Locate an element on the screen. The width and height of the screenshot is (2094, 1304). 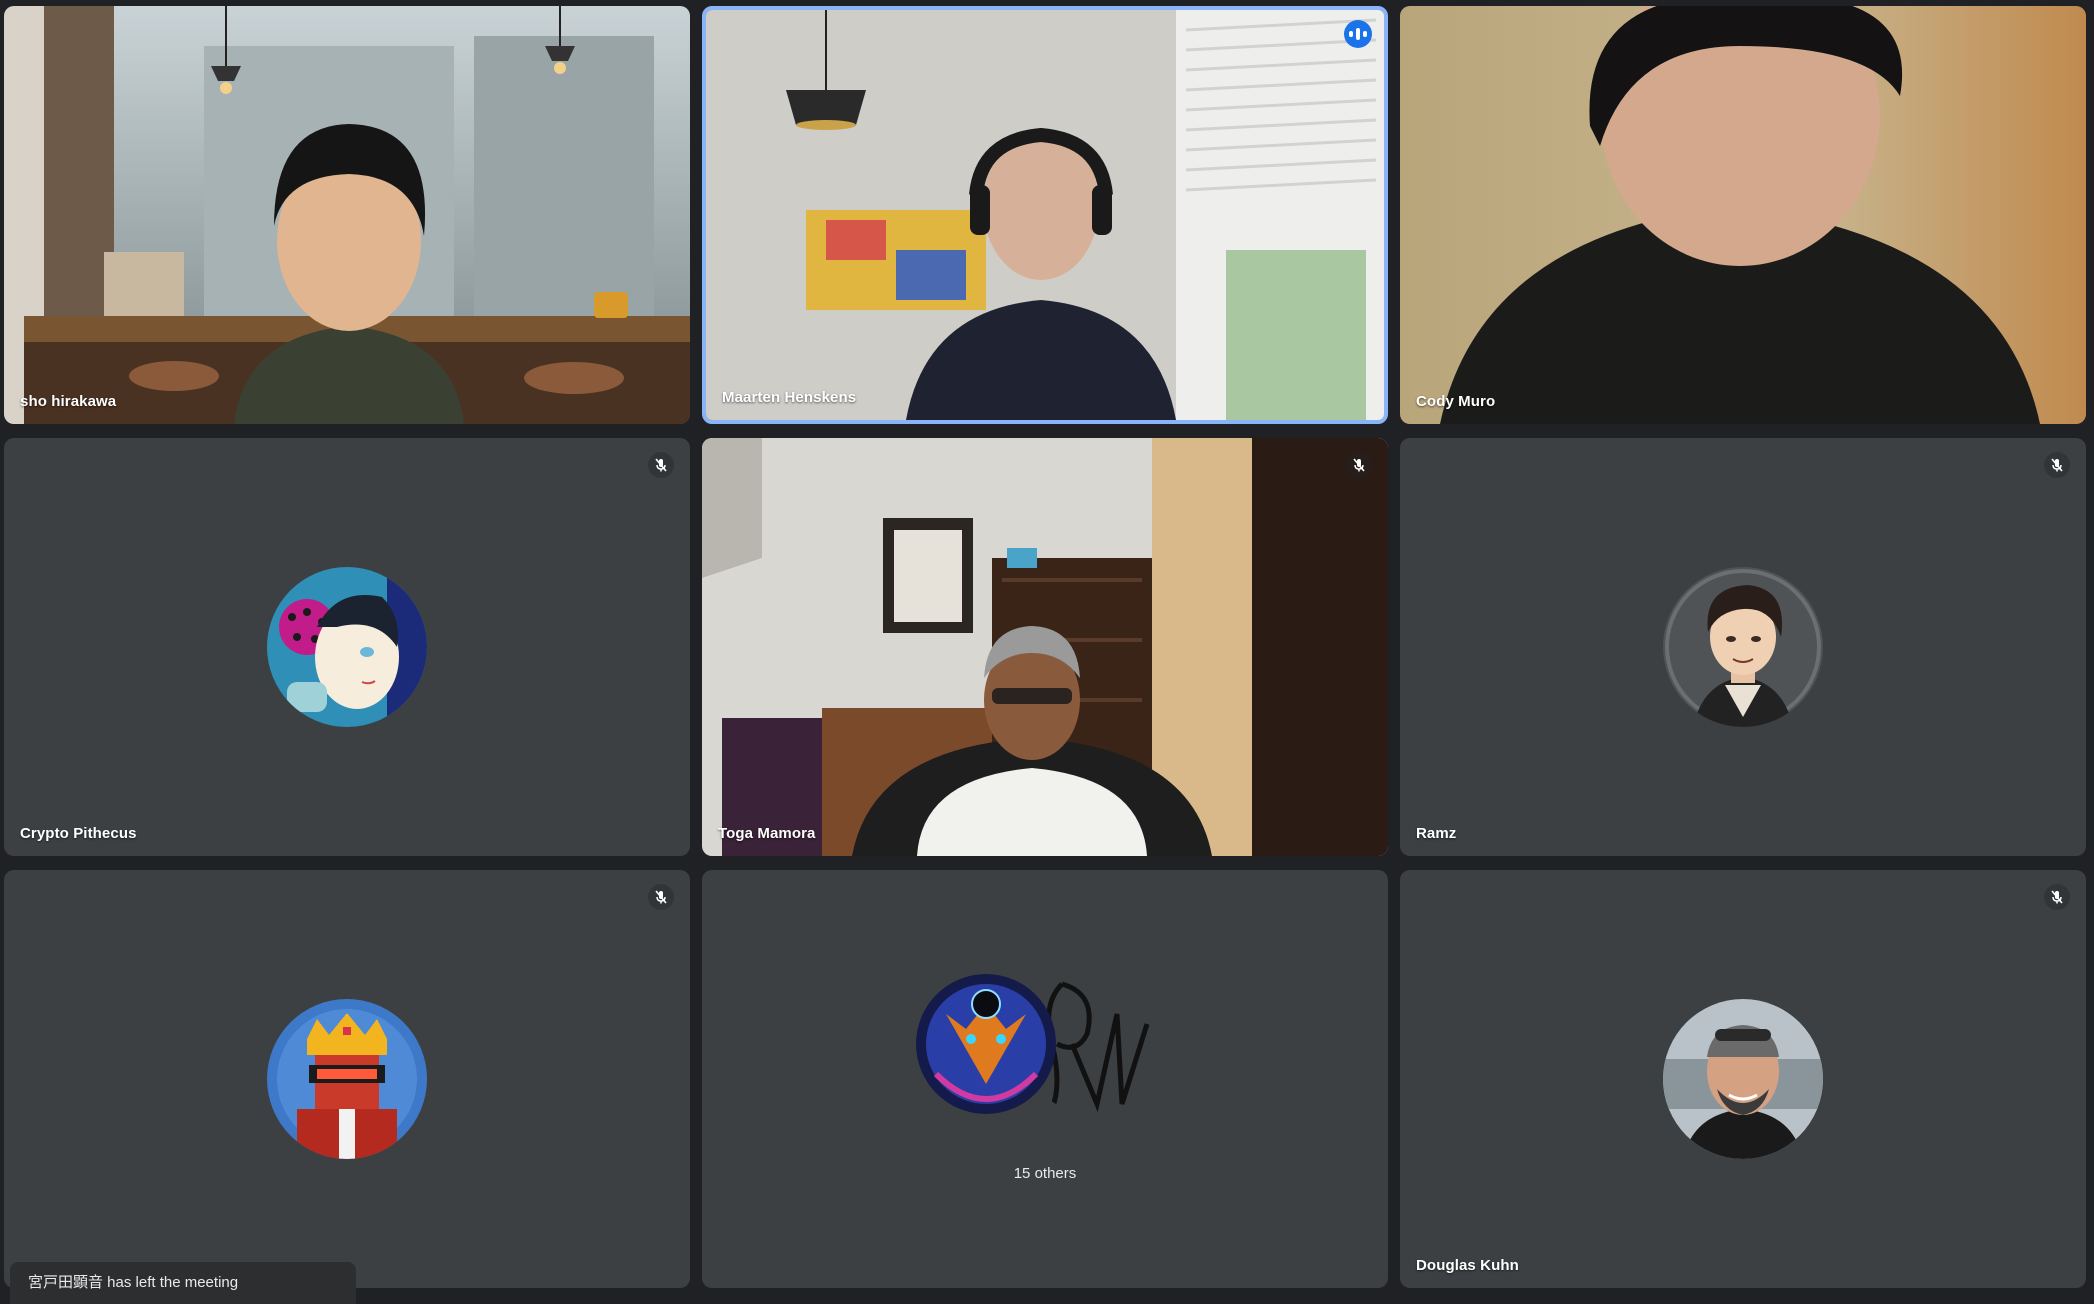
participant-tile-cody-muro: Cody Muro is located at coordinates (1743, 215).